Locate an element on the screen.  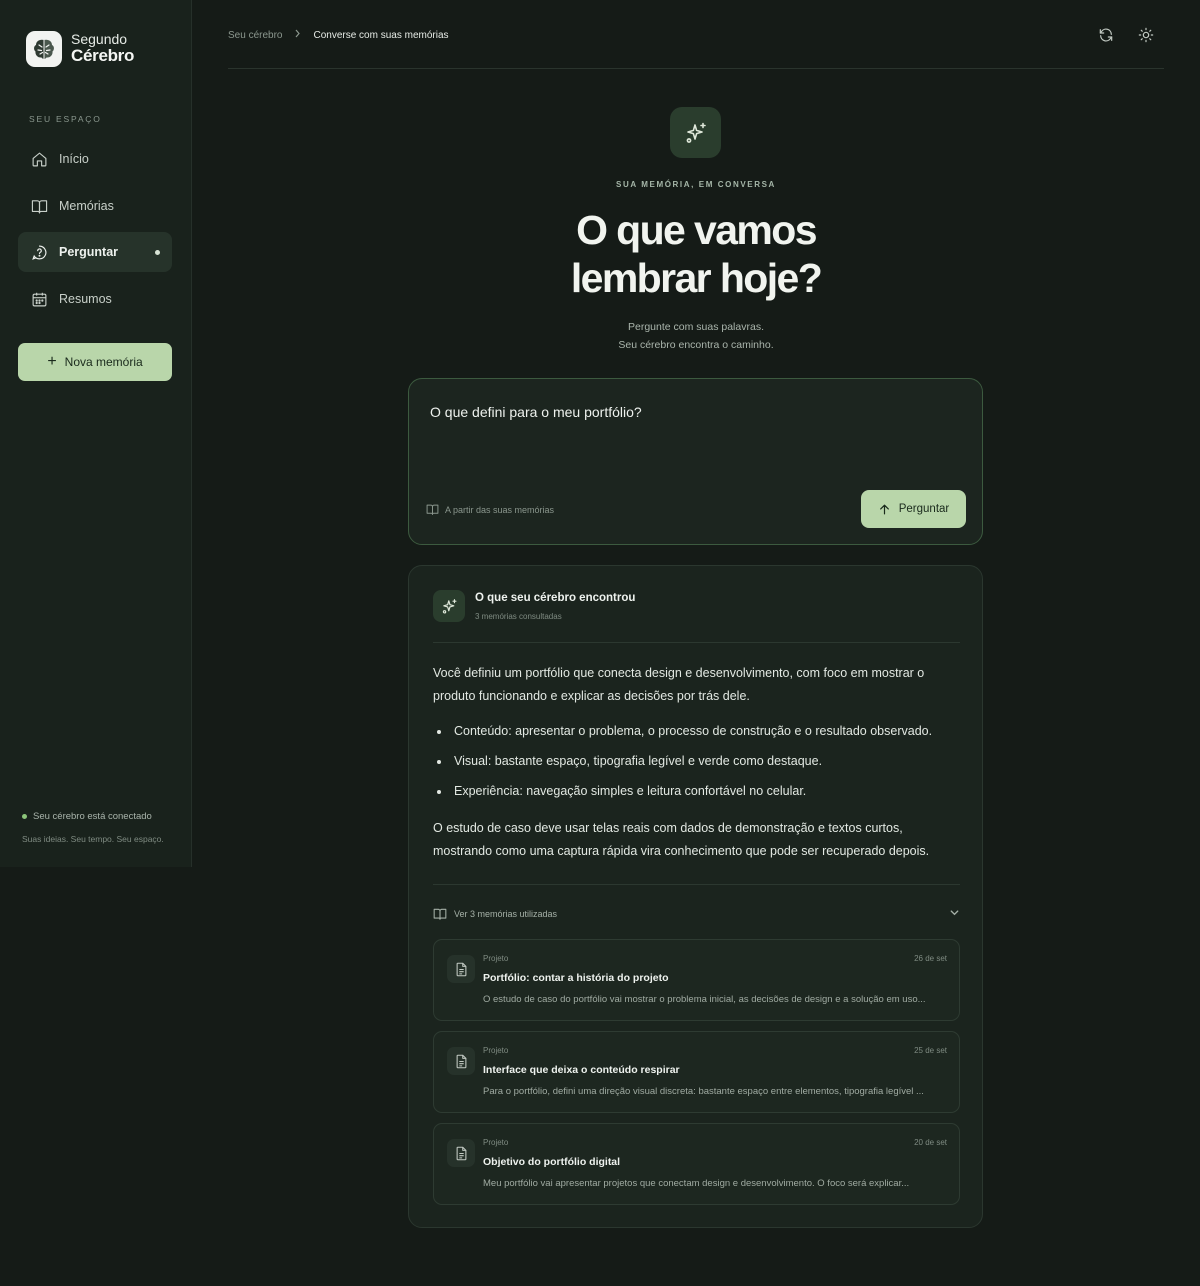
calendar-icon is located at coordinates (39, 299).